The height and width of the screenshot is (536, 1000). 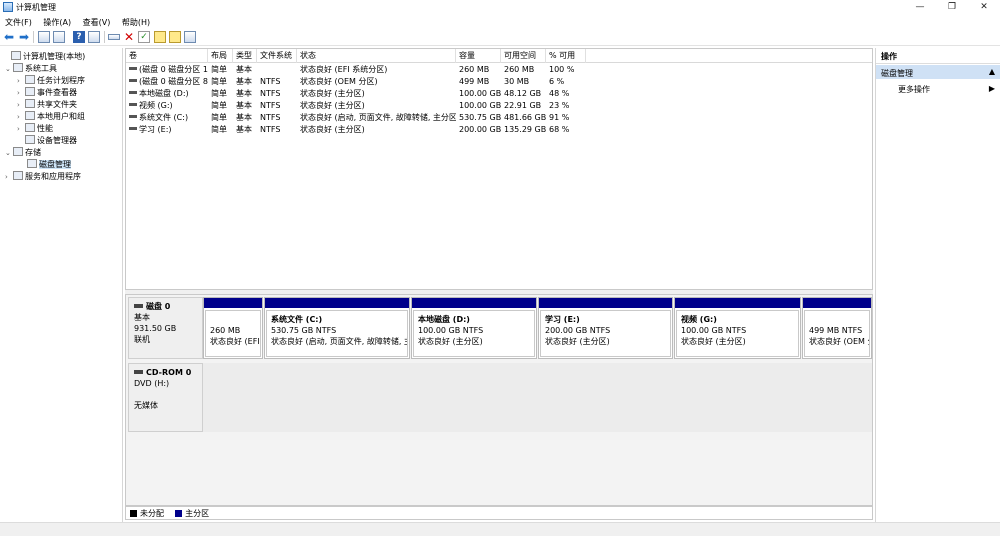 What do you see at coordinates (30, 103) in the screenshot?
I see `shared-folder-icon` at bounding box center [30, 103].